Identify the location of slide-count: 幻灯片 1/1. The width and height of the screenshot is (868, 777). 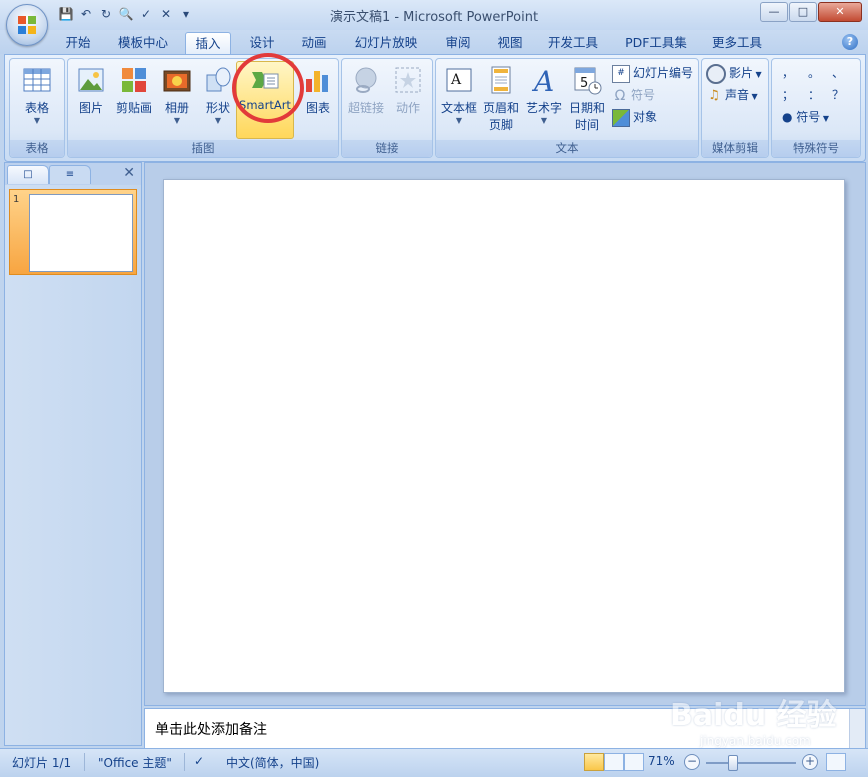
(42, 763).